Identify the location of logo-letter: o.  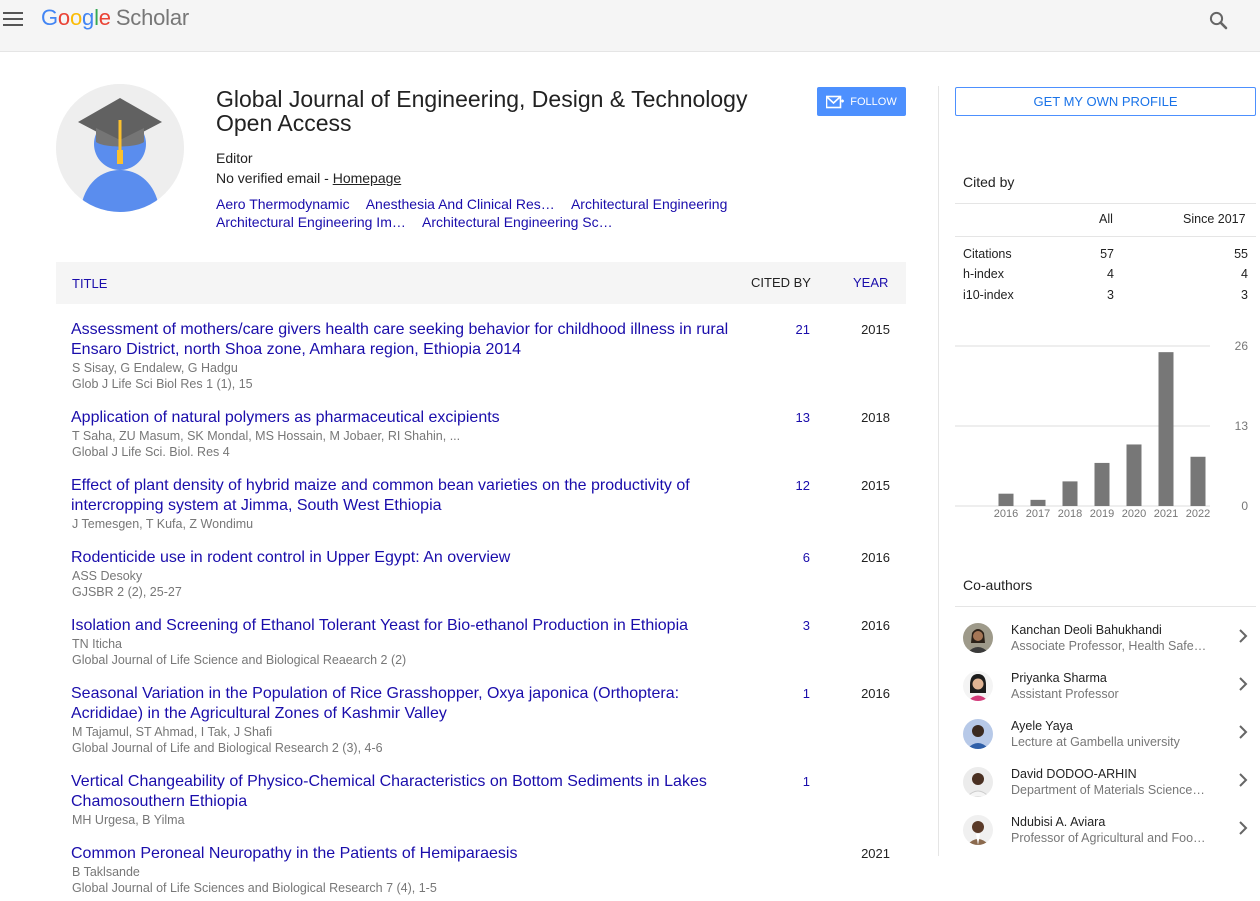
(76, 17).